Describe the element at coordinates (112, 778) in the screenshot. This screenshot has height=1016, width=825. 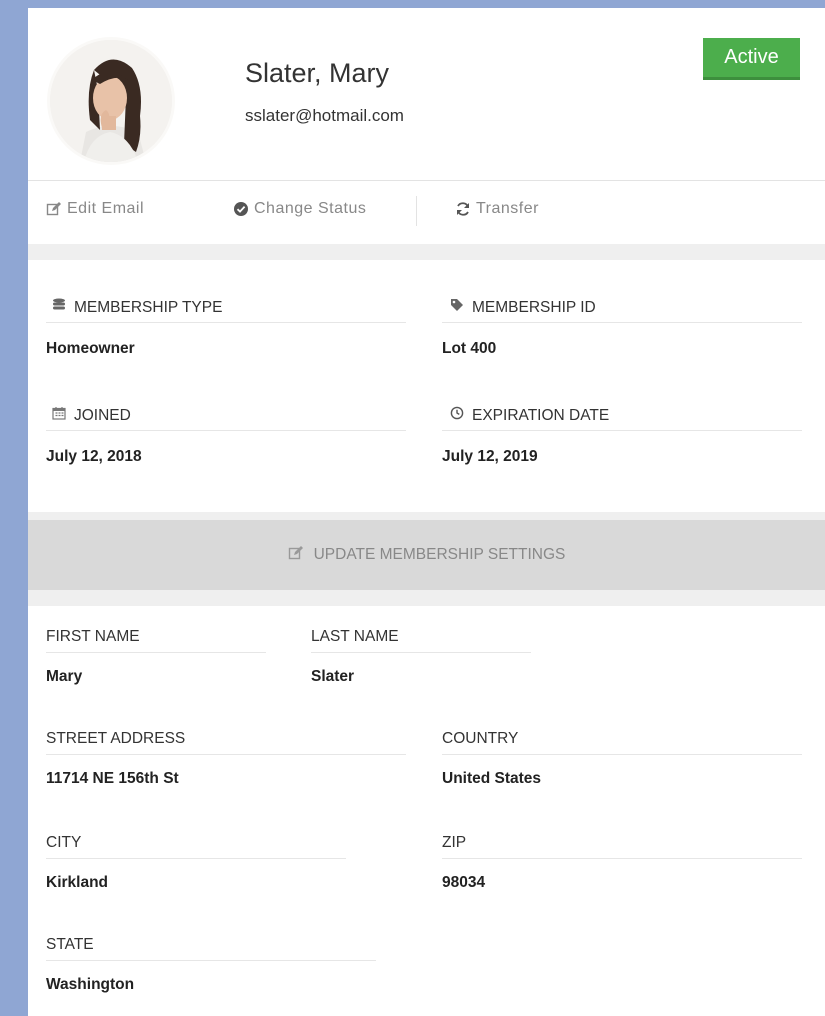
I see `street-address-value: 11714 NE 156th St` at that location.